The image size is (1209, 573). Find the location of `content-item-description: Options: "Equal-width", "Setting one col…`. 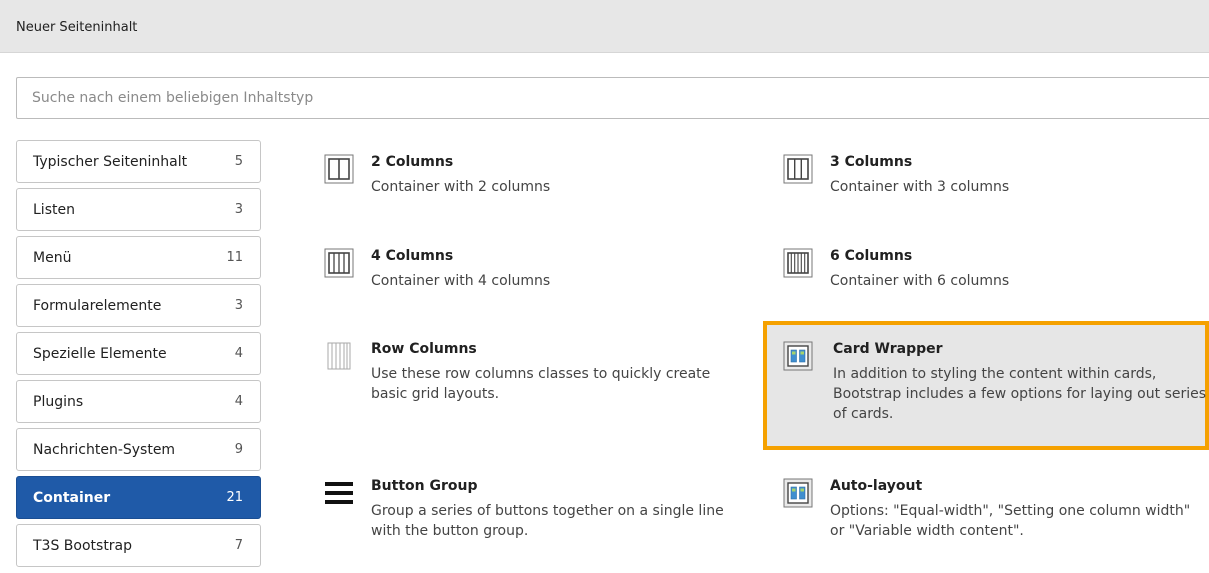

content-item-description: Options: "Equal-width", "Setting one col… is located at coordinates (1010, 521).